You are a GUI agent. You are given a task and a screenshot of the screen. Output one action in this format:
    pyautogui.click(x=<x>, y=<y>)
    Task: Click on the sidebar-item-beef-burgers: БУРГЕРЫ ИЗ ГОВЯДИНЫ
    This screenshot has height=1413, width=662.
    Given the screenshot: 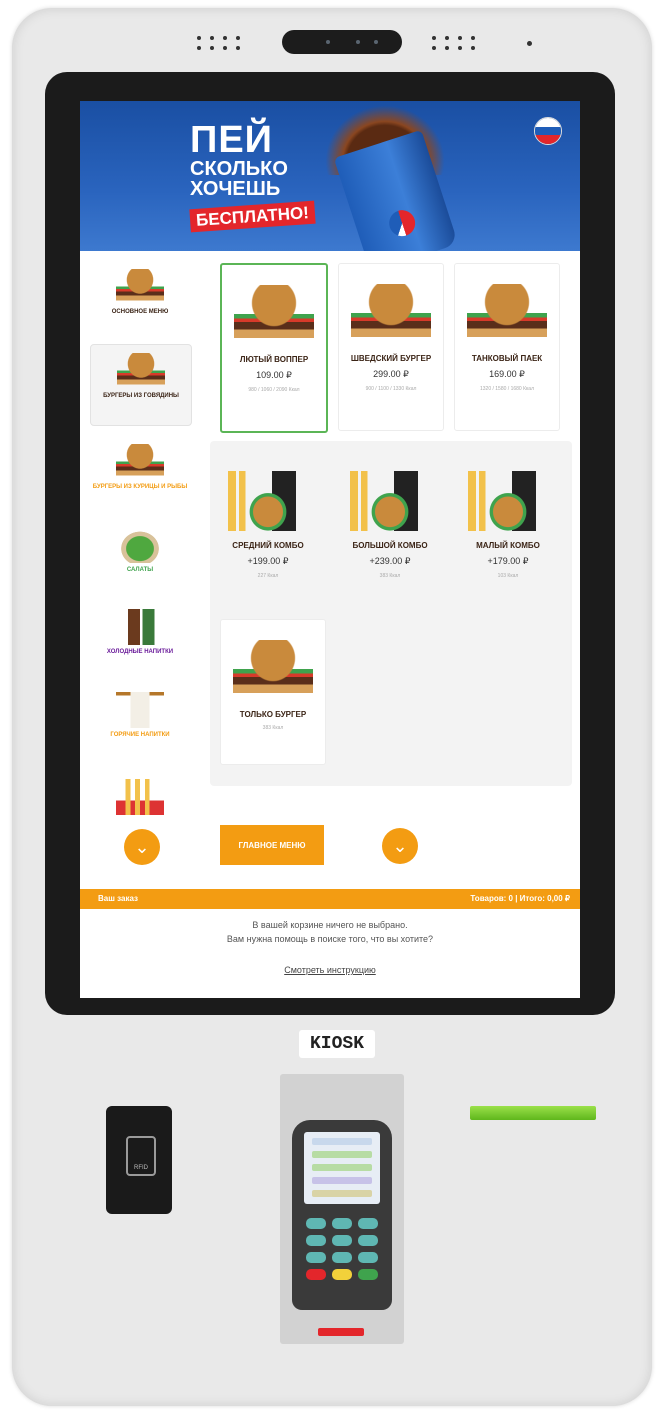 What is the action you would take?
    pyautogui.click(x=141, y=385)
    